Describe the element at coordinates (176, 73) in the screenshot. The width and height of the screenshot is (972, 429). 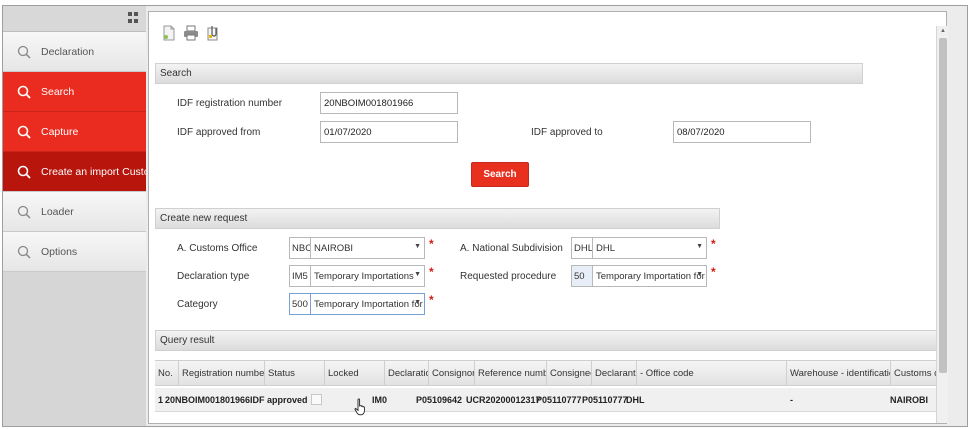
I see `section-title: Search` at that location.